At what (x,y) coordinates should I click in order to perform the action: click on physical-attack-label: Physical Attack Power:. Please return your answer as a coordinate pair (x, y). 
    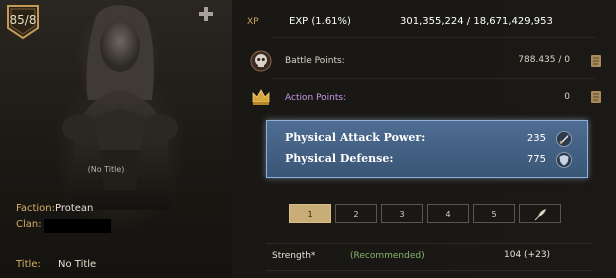
    Looking at the image, I should click on (355, 137).